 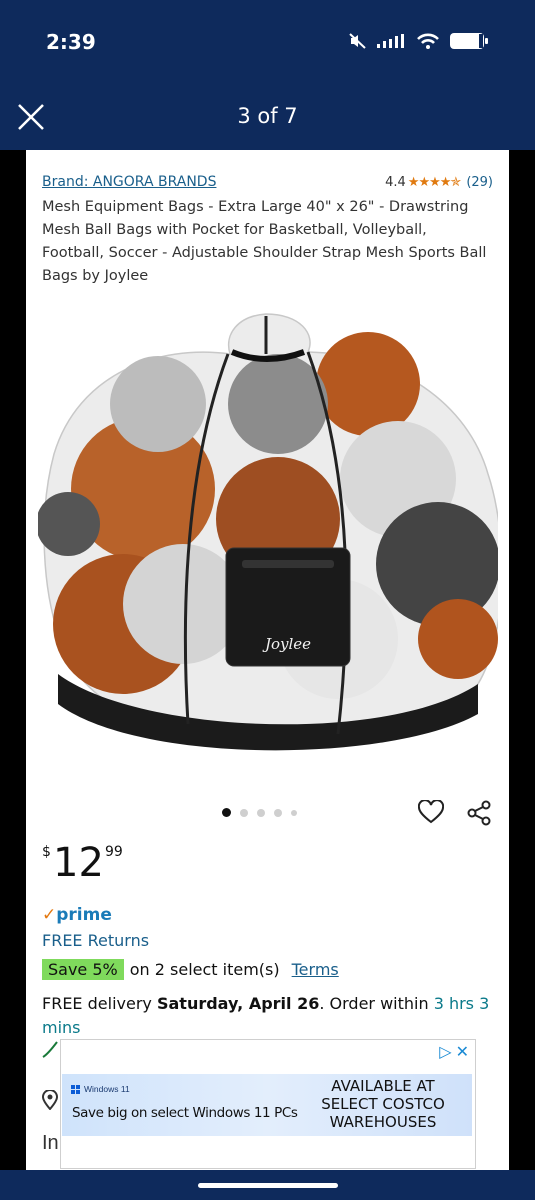 I want to click on location-icon, so click(x=50, y=1100).